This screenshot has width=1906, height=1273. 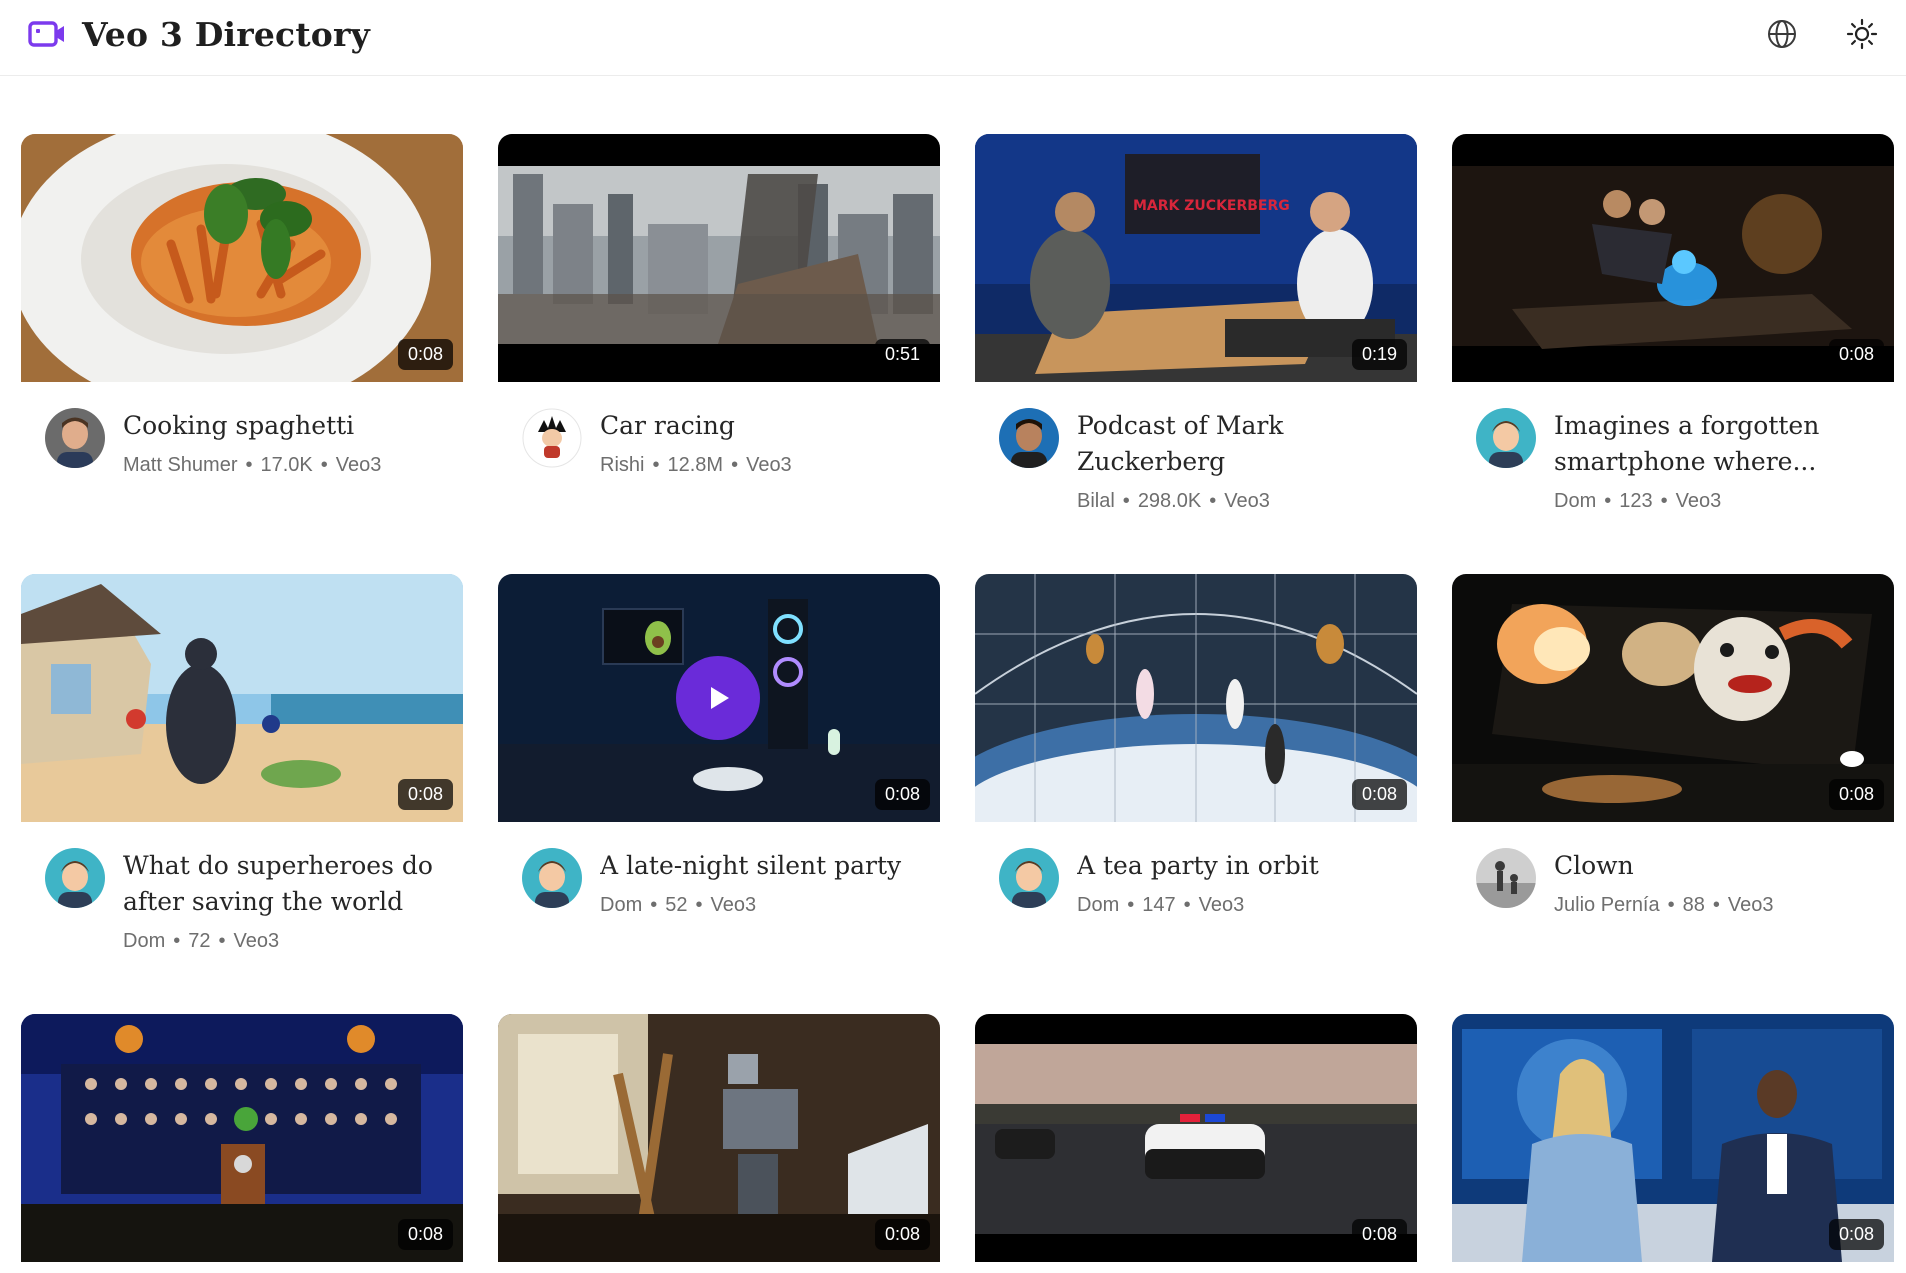 I want to click on video-meta: Clown Julio Pernía • 88 • Veo3, so click(x=1673, y=897).